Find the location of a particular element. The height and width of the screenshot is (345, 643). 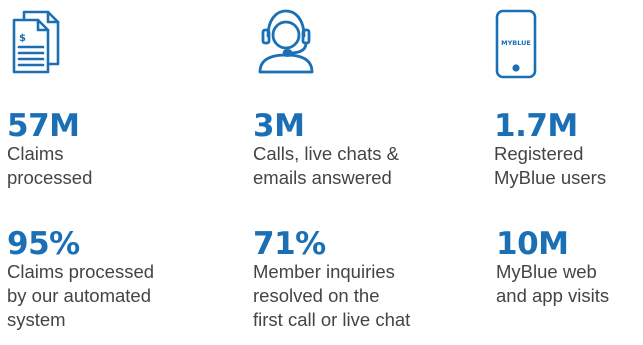

stat-claims-processed: 57M Claims processed is located at coordinates (117, 150).